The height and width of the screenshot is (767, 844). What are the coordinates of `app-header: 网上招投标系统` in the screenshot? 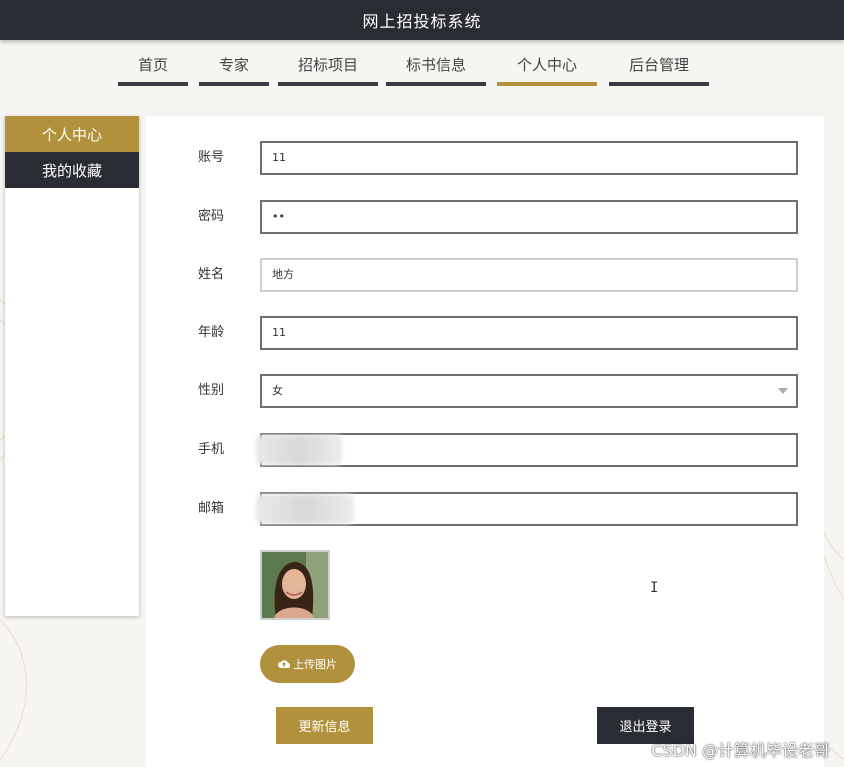 It's located at (422, 20).